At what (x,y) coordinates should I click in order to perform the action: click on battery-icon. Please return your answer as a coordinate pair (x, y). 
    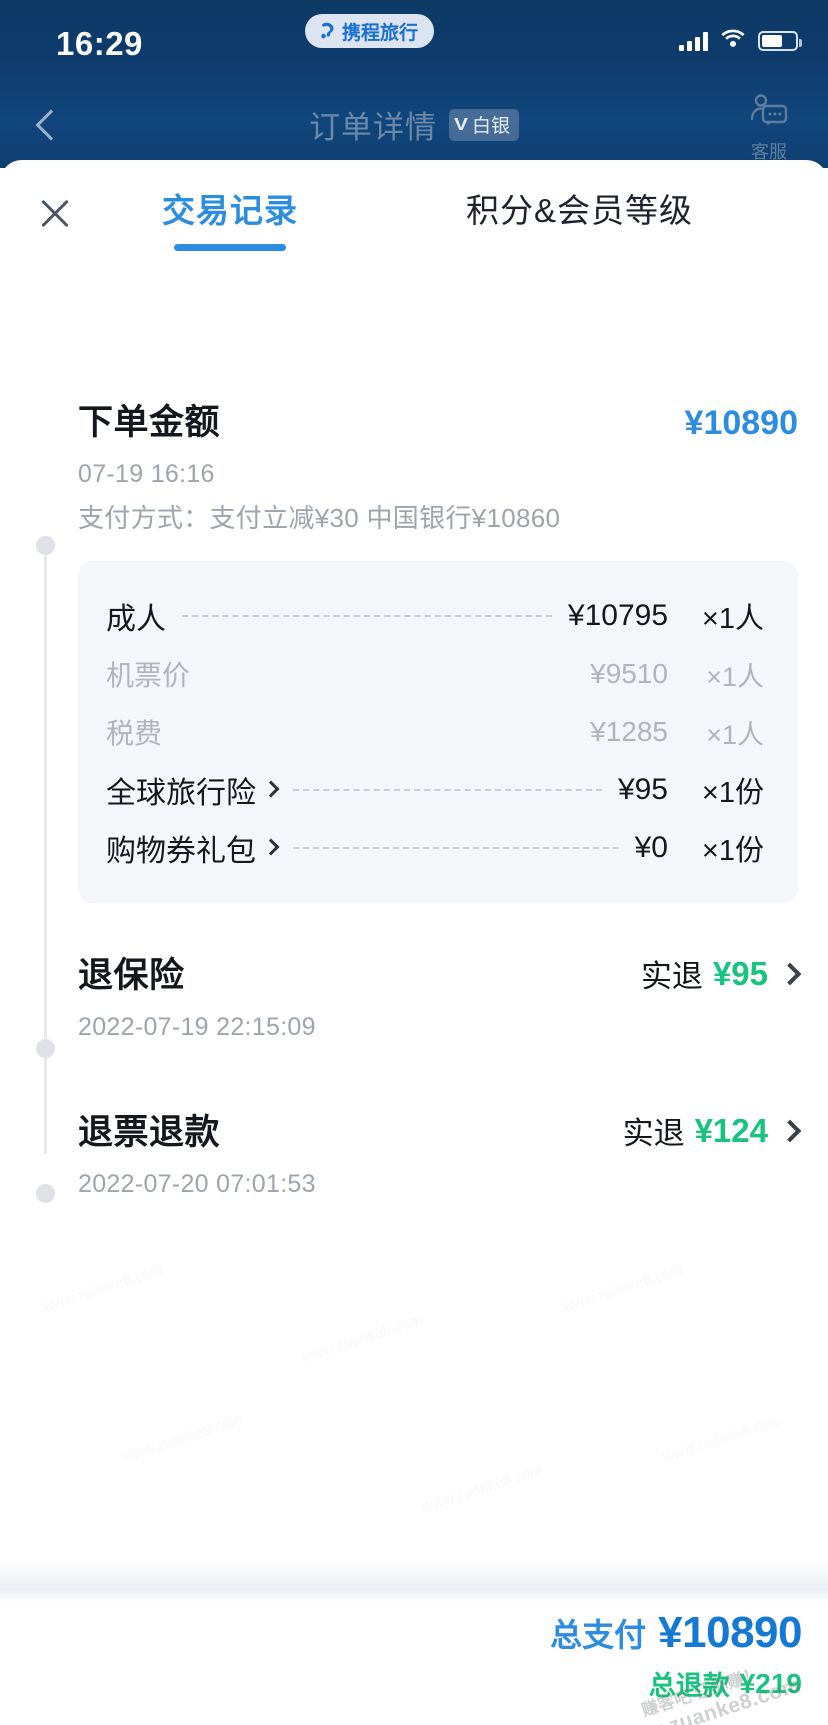
    Looking at the image, I should click on (780, 40).